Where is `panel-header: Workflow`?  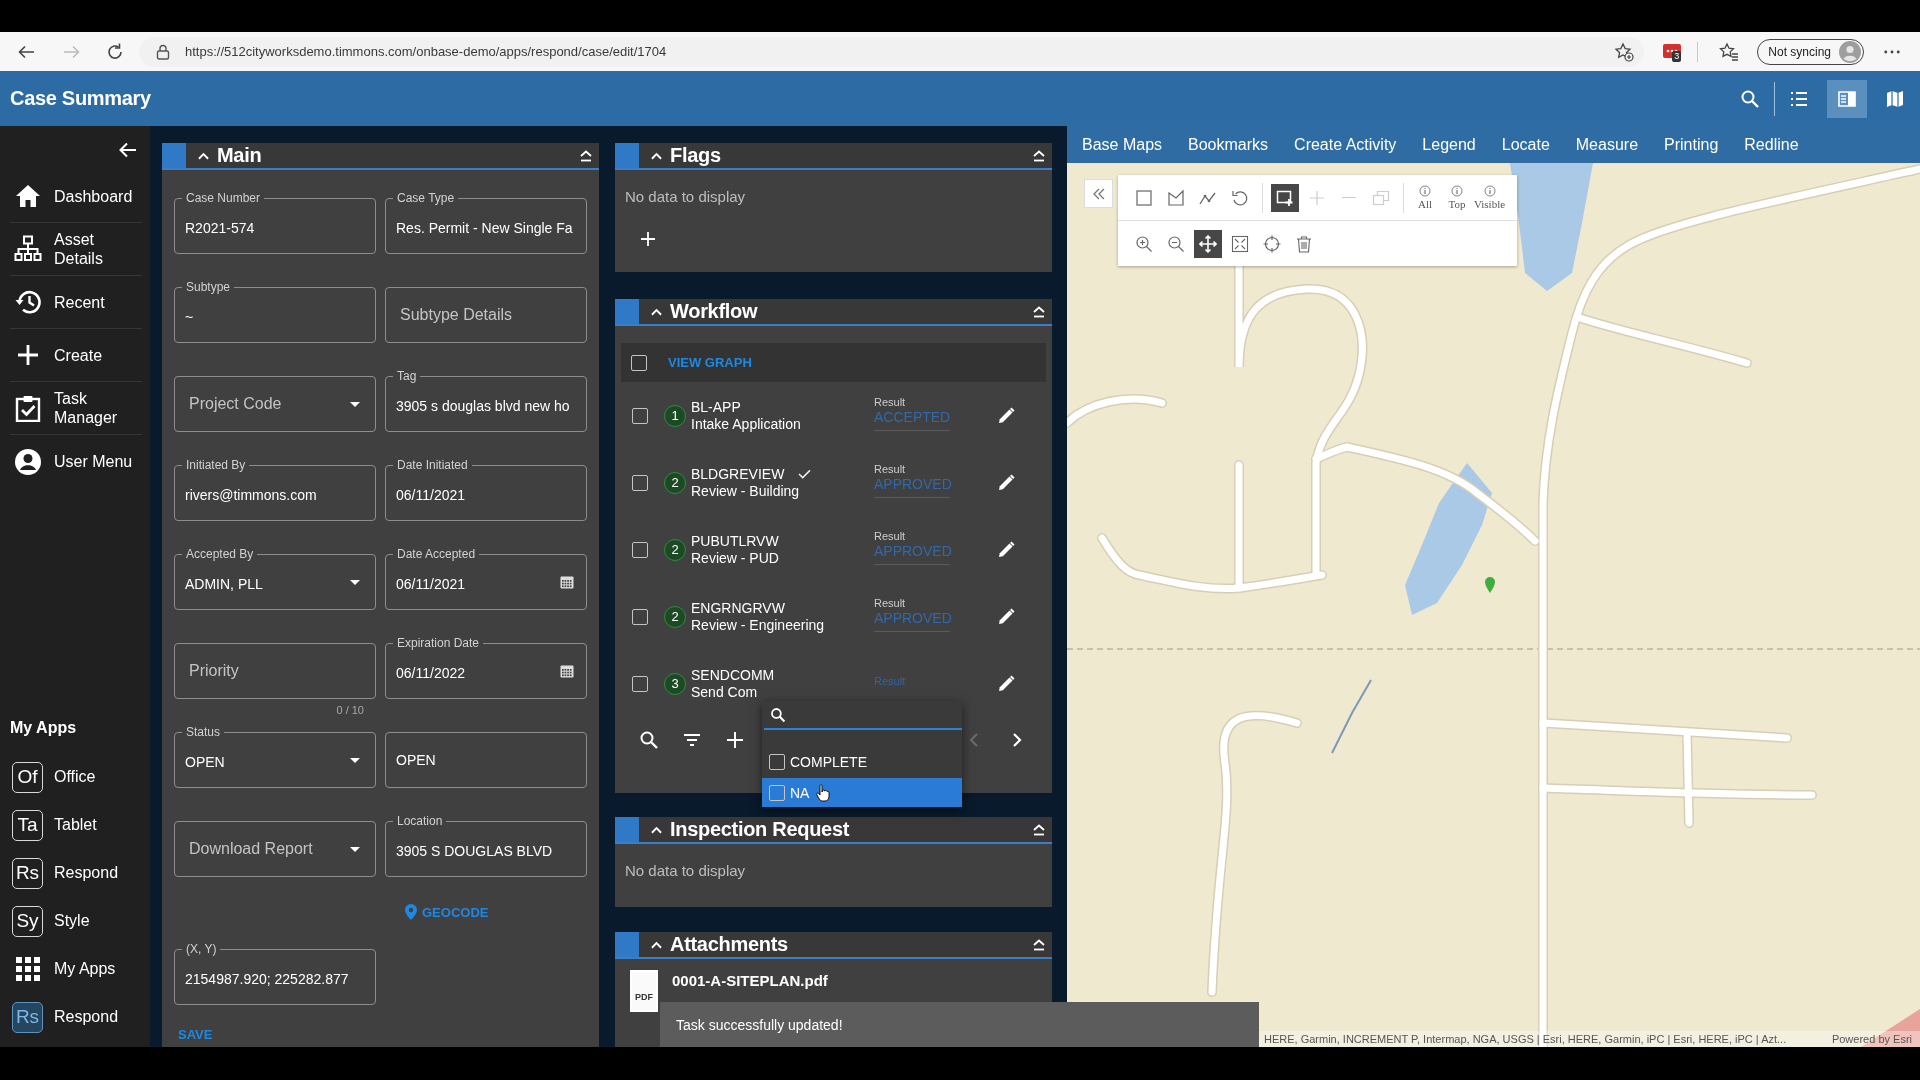
panel-header: Workflow is located at coordinates (833, 312).